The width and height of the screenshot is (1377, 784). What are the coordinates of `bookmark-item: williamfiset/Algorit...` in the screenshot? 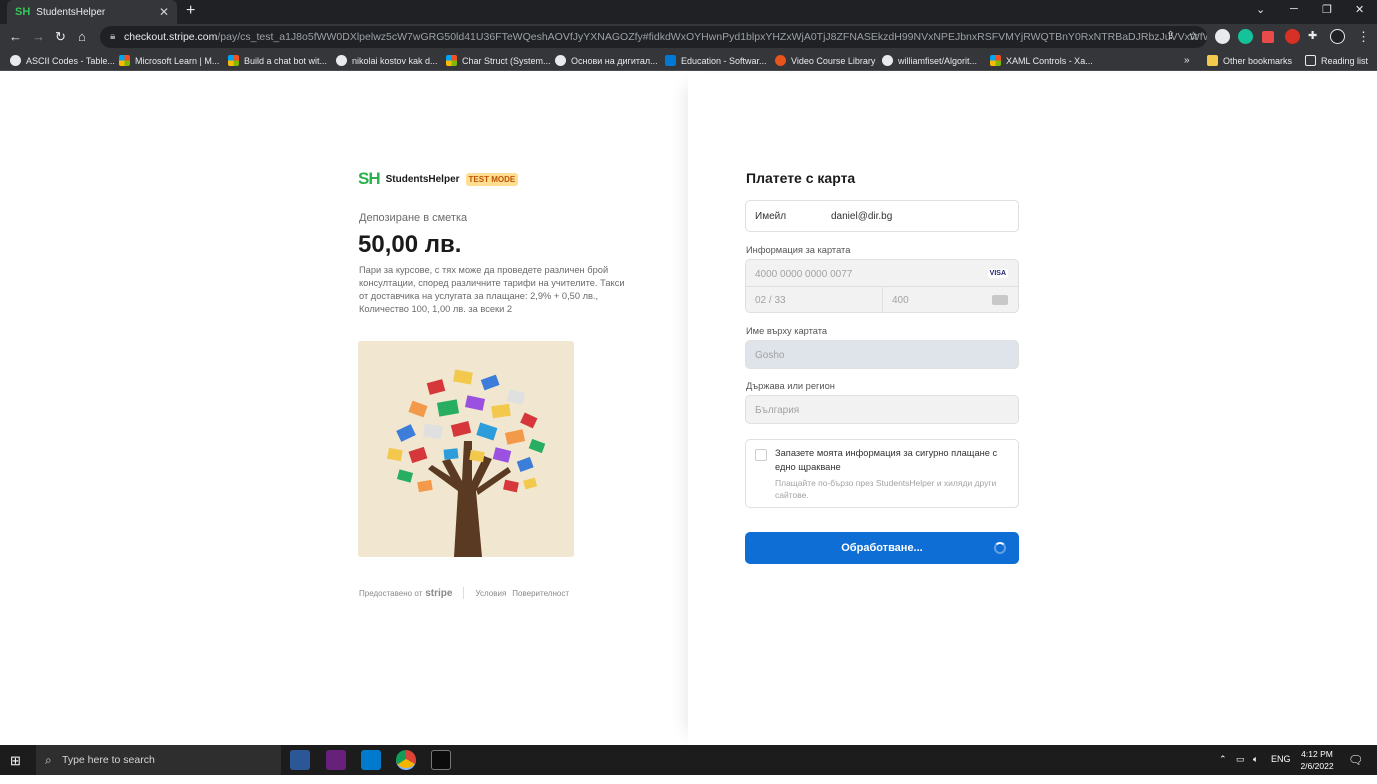 It's located at (929, 60).